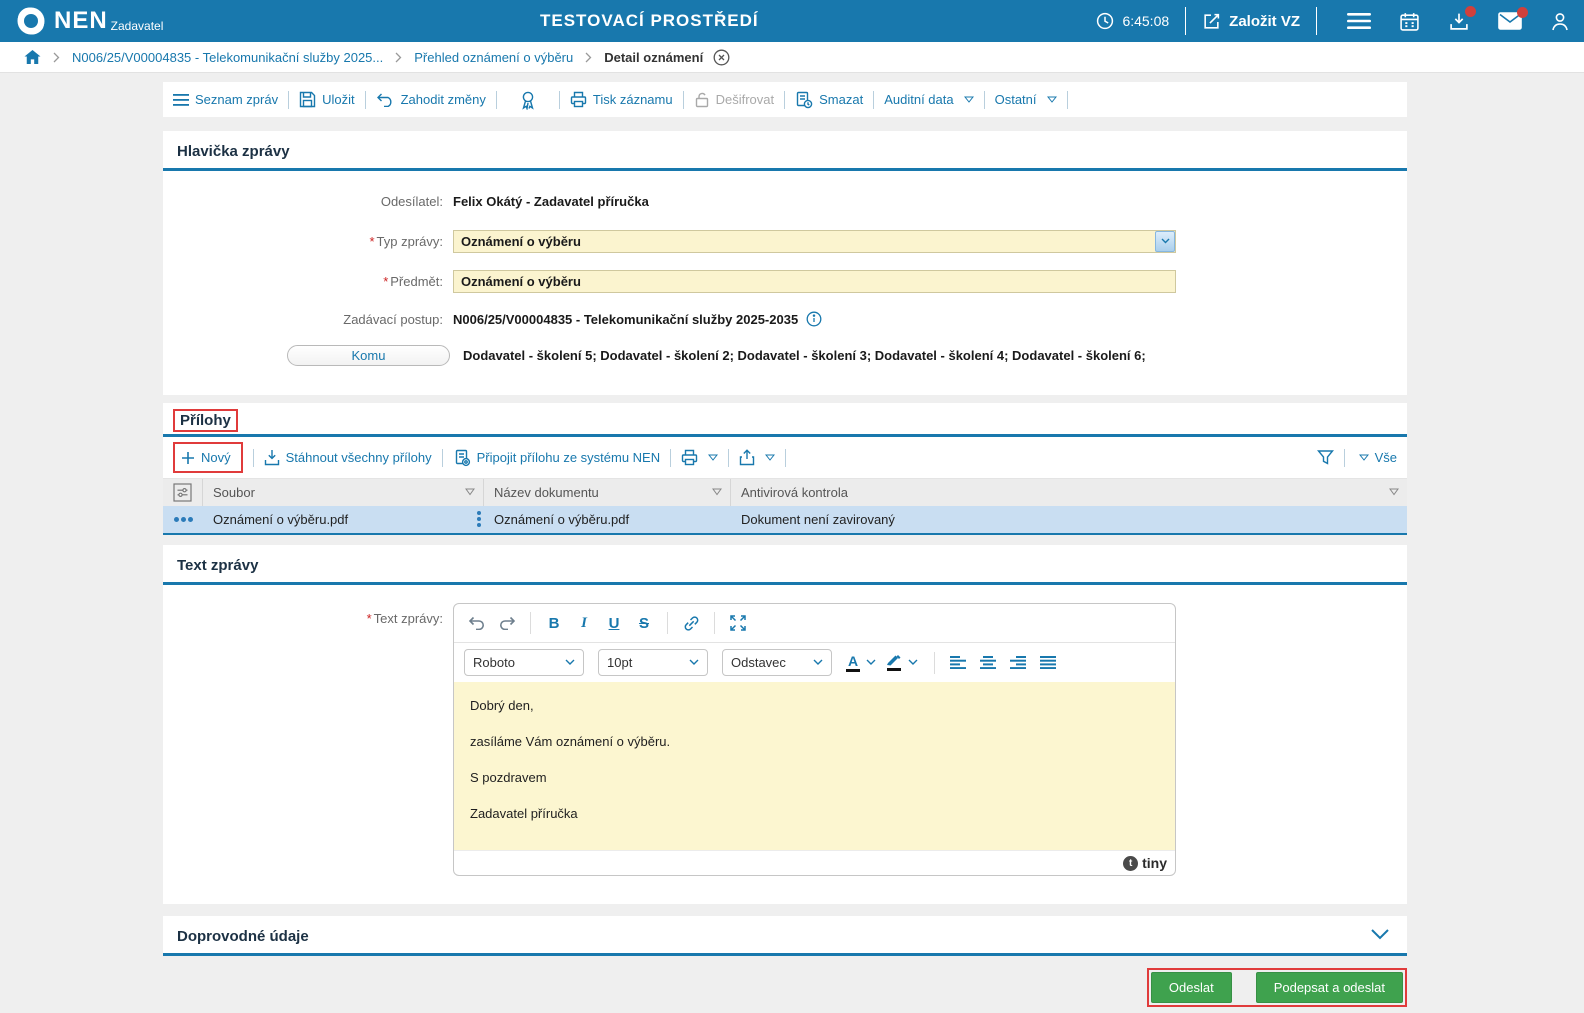  What do you see at coordinates (524, 813) in the screenshot?
I see `editor-paragraph: Zadavatel příručka` at bounding box center [524, 813].